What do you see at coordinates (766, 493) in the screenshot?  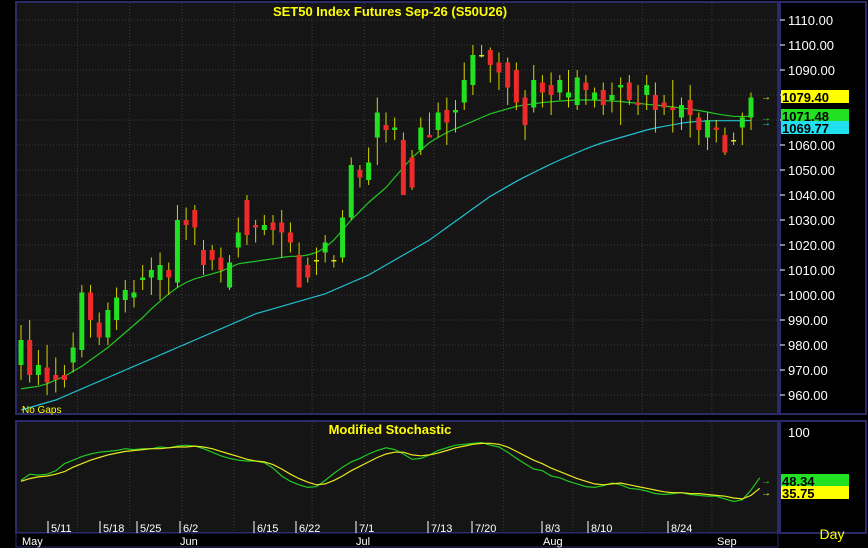 I see `stochastic-d-tag-arrow: →` at bounding box center [766, 493].